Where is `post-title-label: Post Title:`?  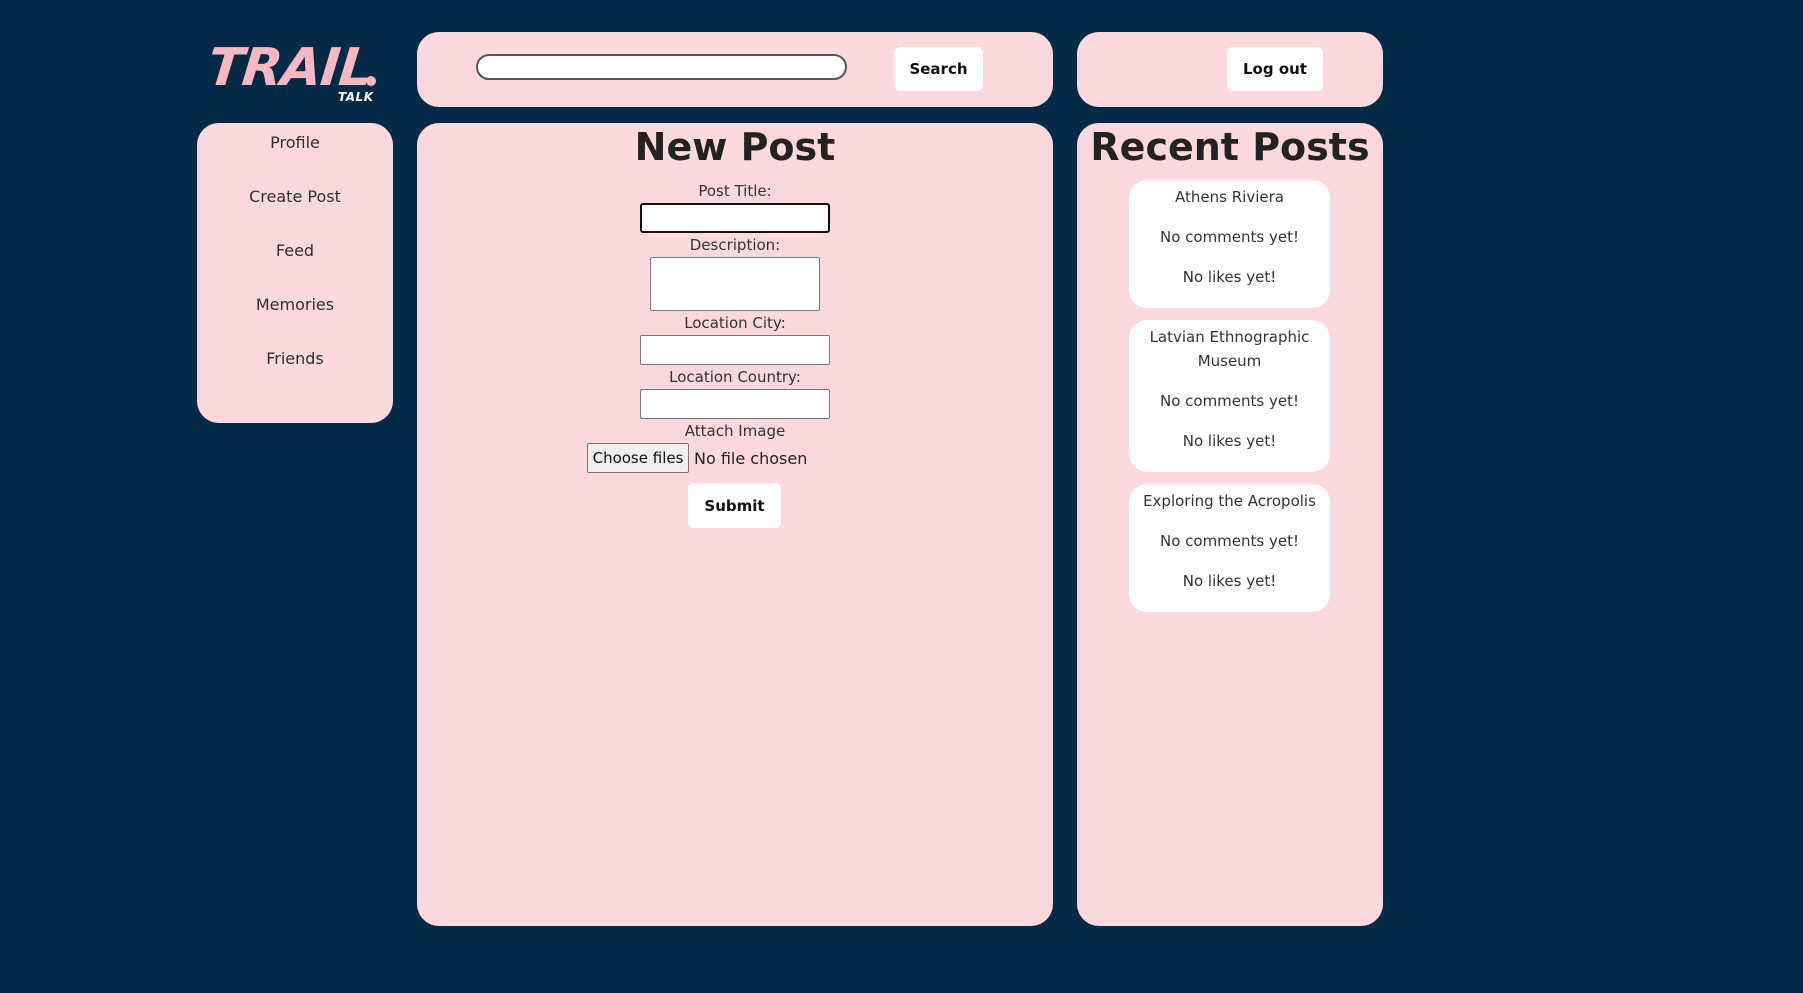
post-title-label: Post Title: is located at coordinates (735, 191).